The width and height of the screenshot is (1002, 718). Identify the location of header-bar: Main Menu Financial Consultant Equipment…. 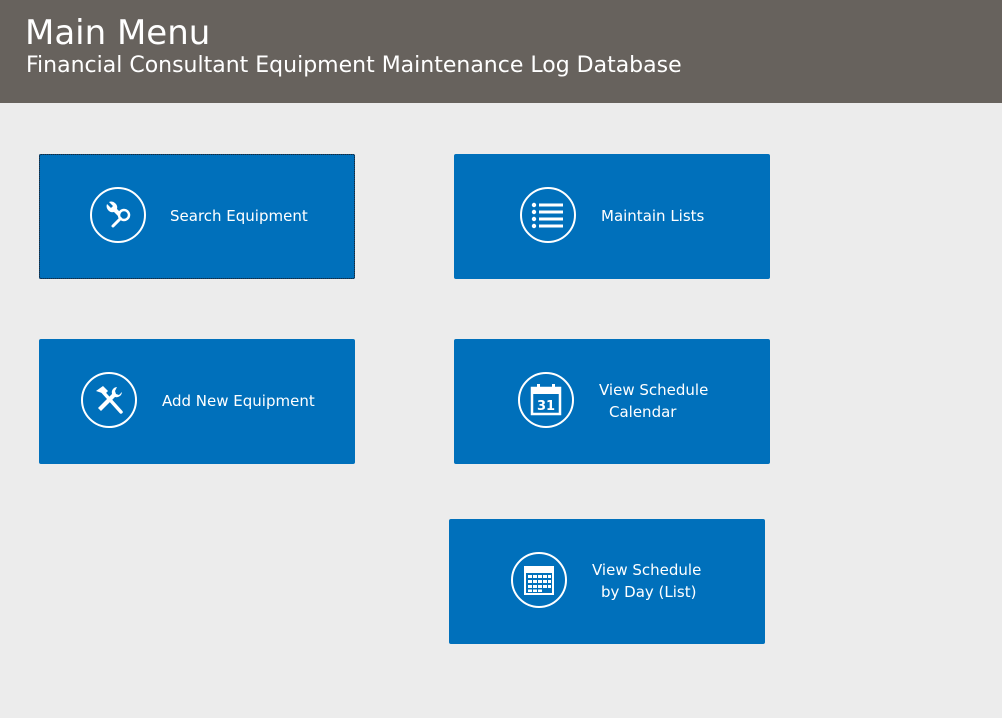
(501, 51).